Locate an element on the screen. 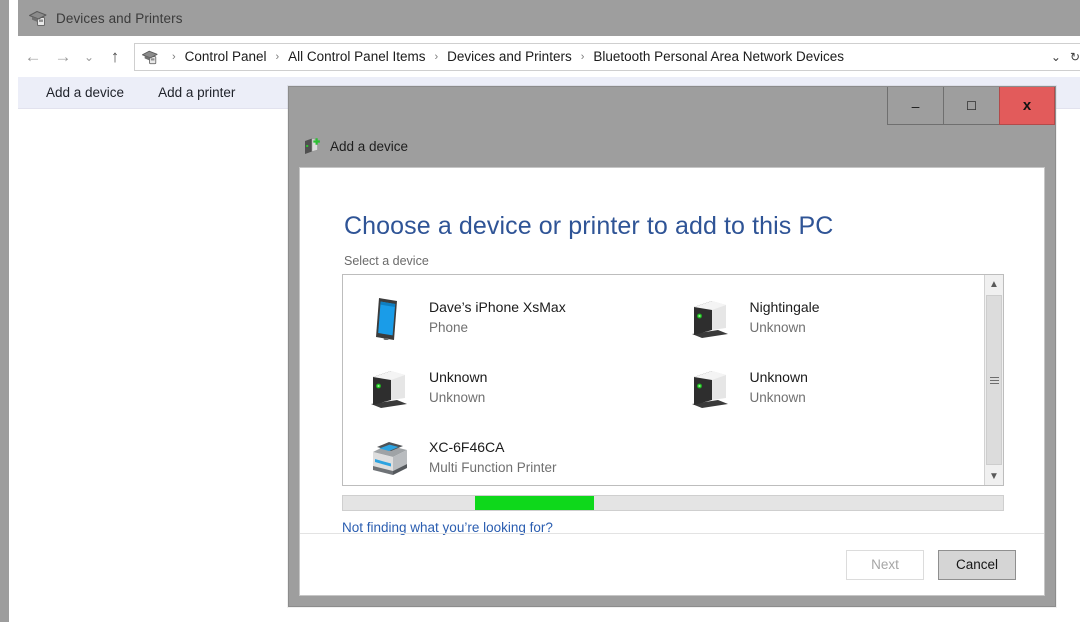  add-a-device-button: Add a device is located at coordinates (85, 92).